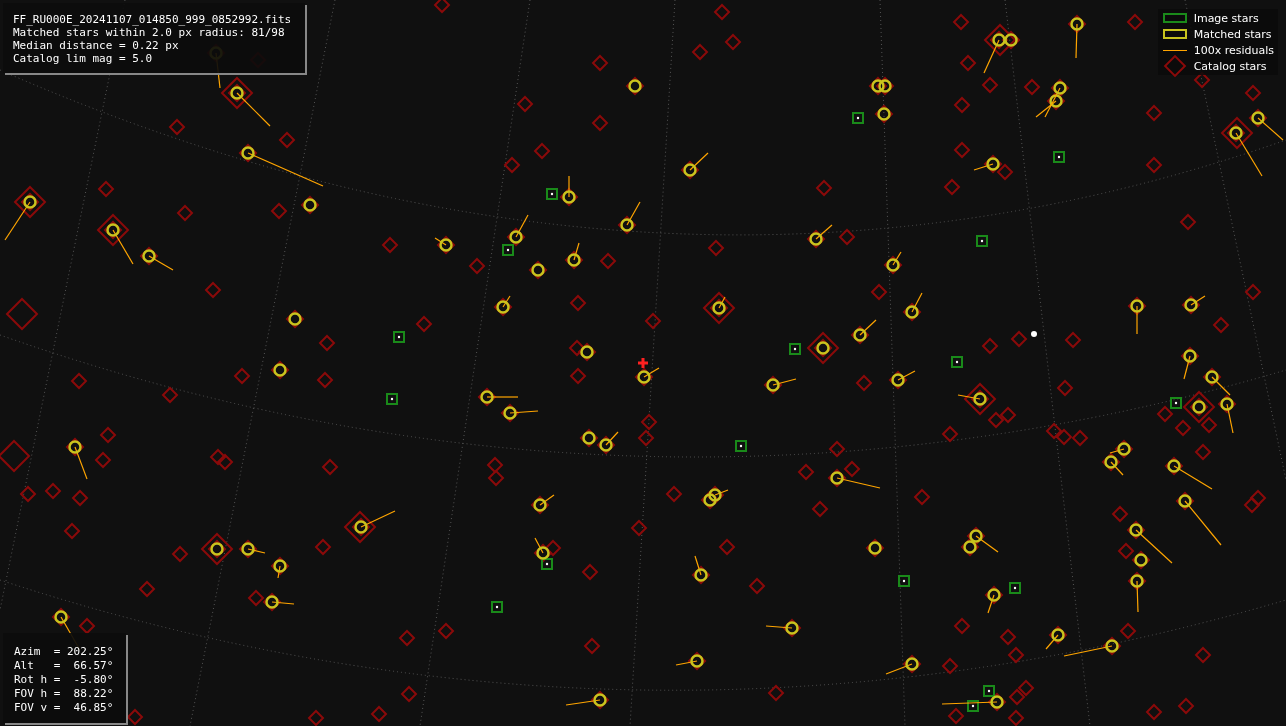  What do you see at coordinates (152, 19) in the screenshot?
I see `info-text: FF_RU000E_20241107_014850_999_0852992.fits` at bounding box center [152, 19].